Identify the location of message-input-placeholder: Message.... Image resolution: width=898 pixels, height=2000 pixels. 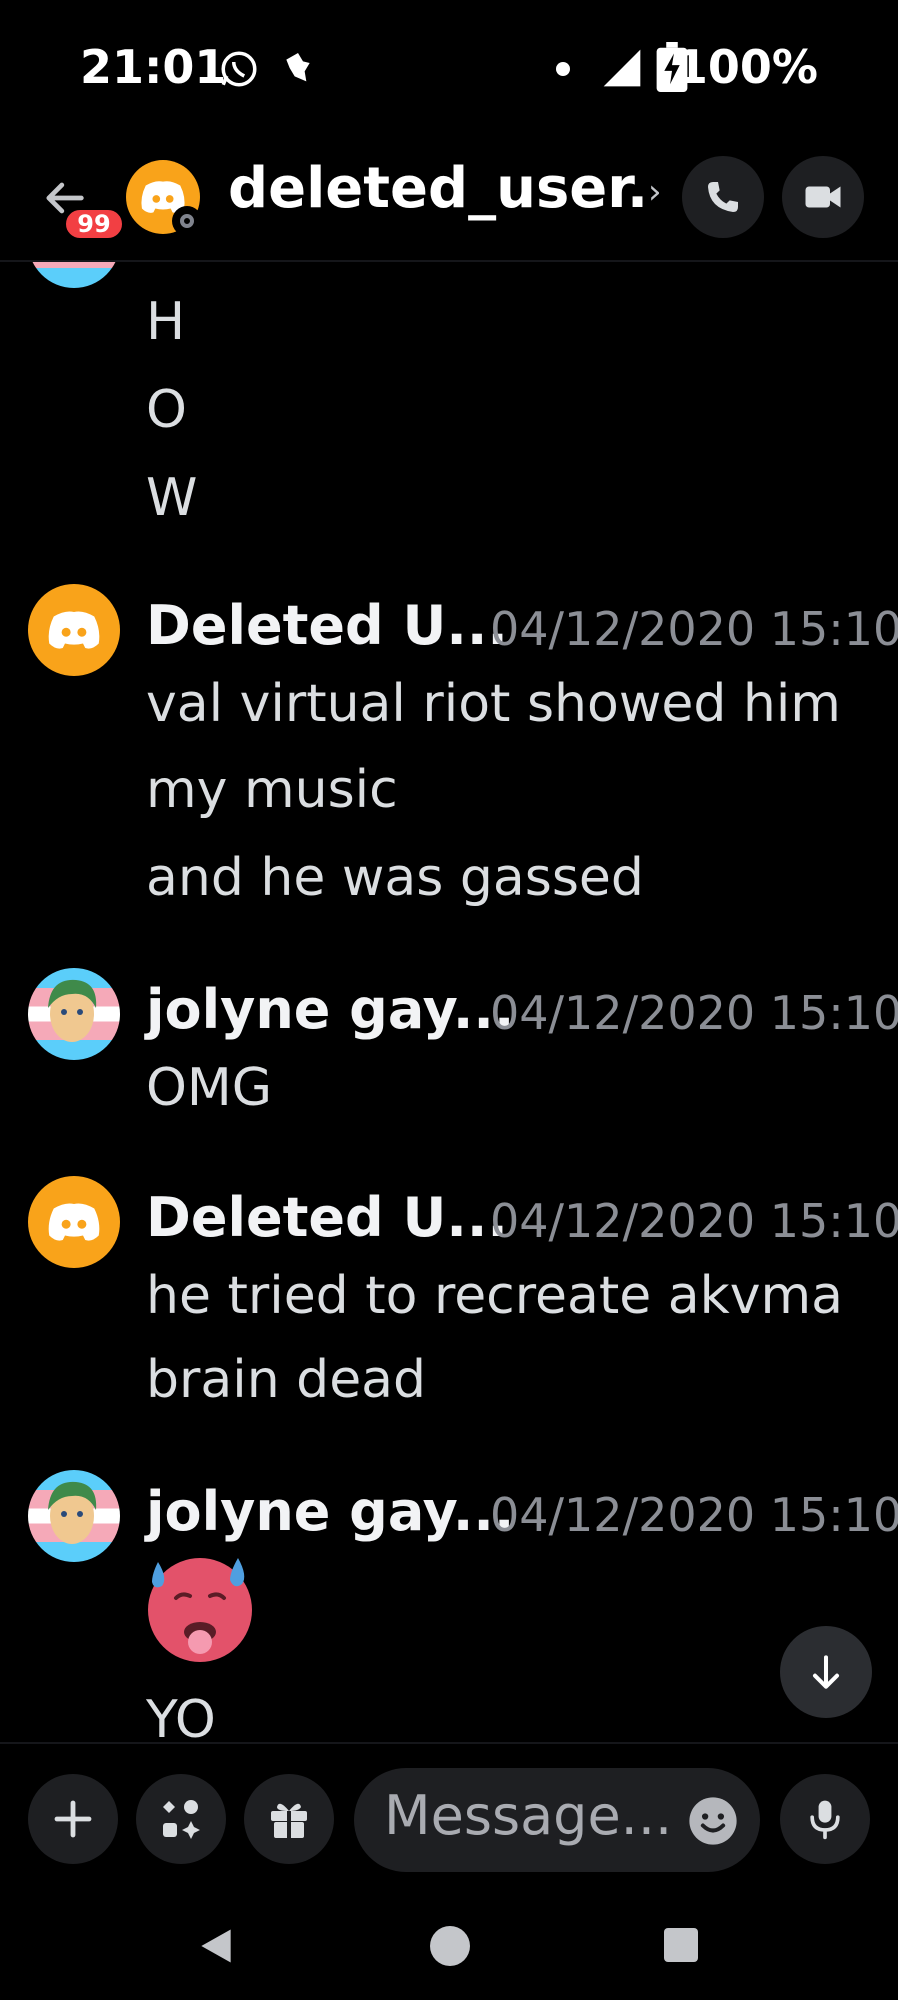
(528, 1815).